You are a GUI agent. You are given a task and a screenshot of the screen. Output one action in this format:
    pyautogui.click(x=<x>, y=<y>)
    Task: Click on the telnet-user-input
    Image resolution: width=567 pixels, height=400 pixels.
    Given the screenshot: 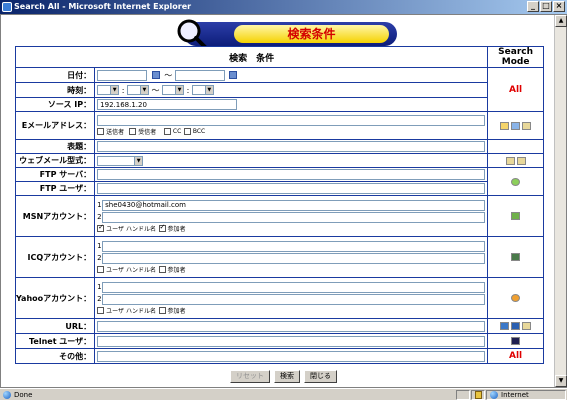 What is the action you would take?
    pyautogui.click(x=291, y=341)
    